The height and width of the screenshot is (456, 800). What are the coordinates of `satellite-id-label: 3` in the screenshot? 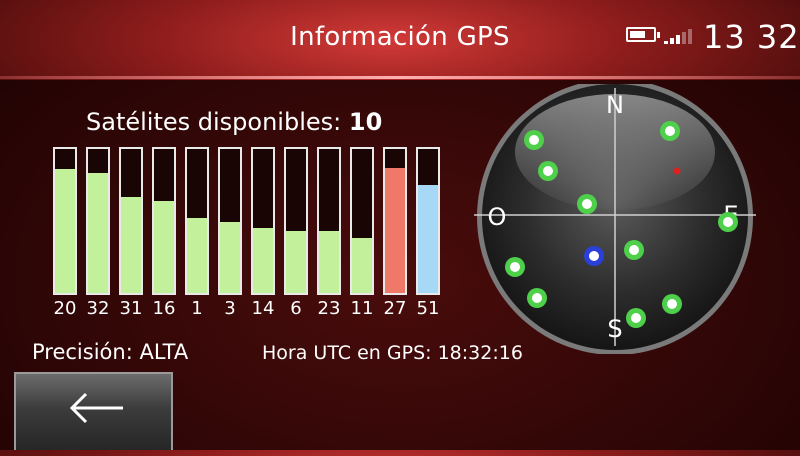 It's located at (230, 308).